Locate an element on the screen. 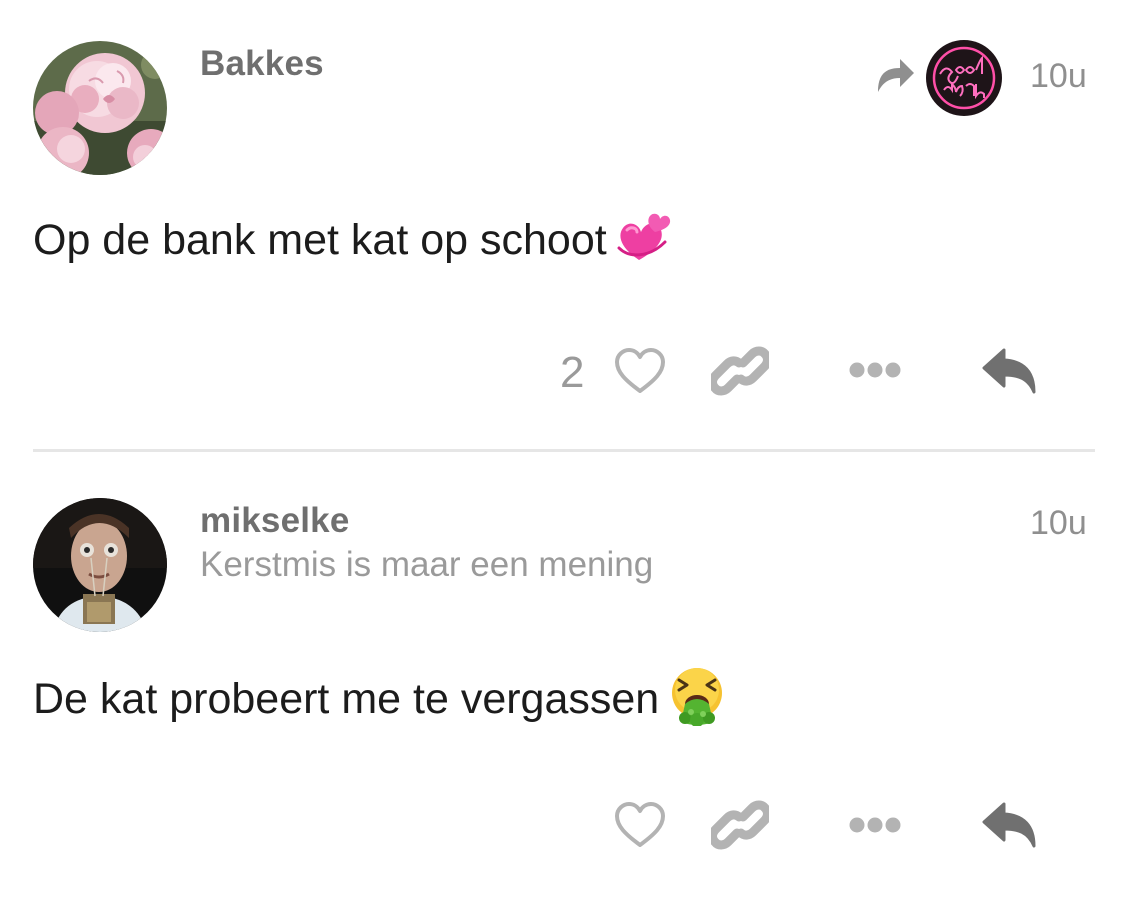 The image size is (1125, 899). good-night-neon-avatar is located at coordinates (964, 78).